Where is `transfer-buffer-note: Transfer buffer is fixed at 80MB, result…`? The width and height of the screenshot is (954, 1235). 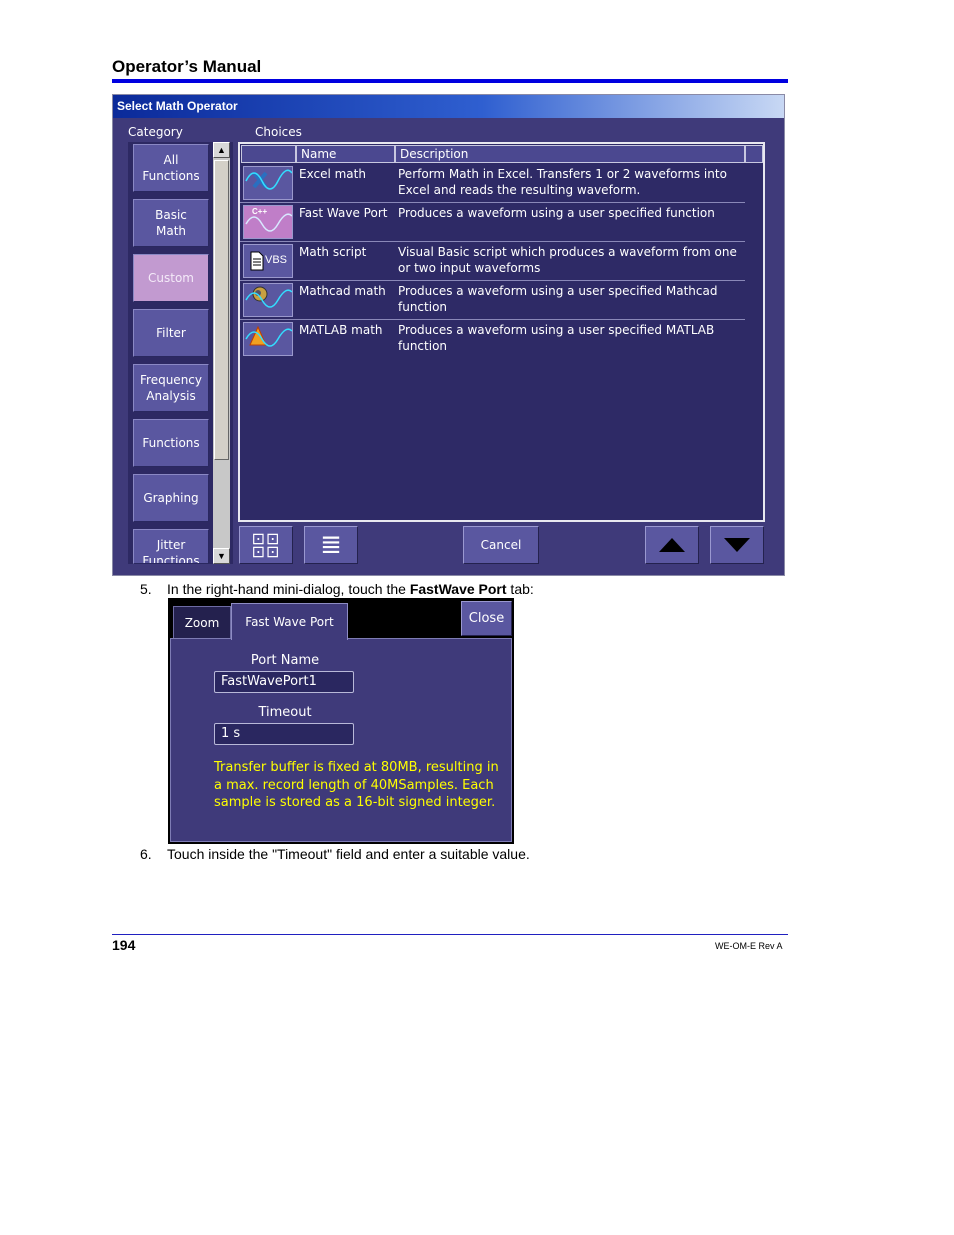
transfer-buffer-note: Transfer buffer is fixed at 80MB, result… is located at coordinates (356, 785).